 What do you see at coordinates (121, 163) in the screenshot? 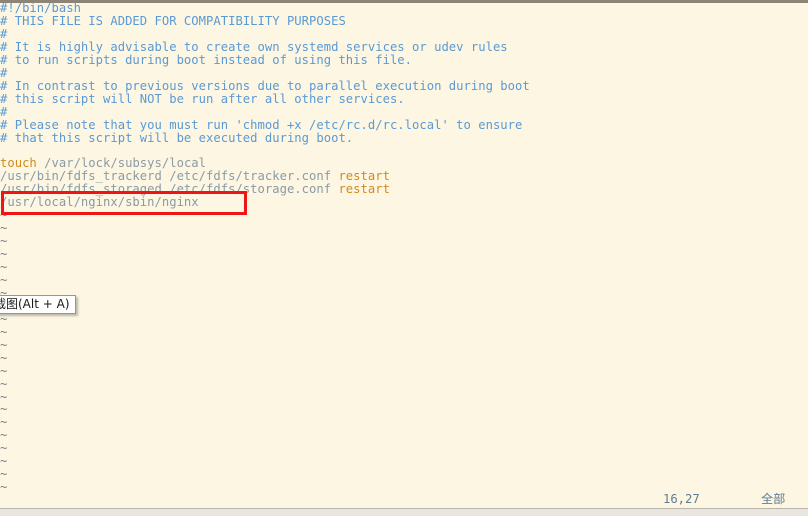
I see `code-segment-path: /var/lock/subsys/local` at bounding box center [121, 163].